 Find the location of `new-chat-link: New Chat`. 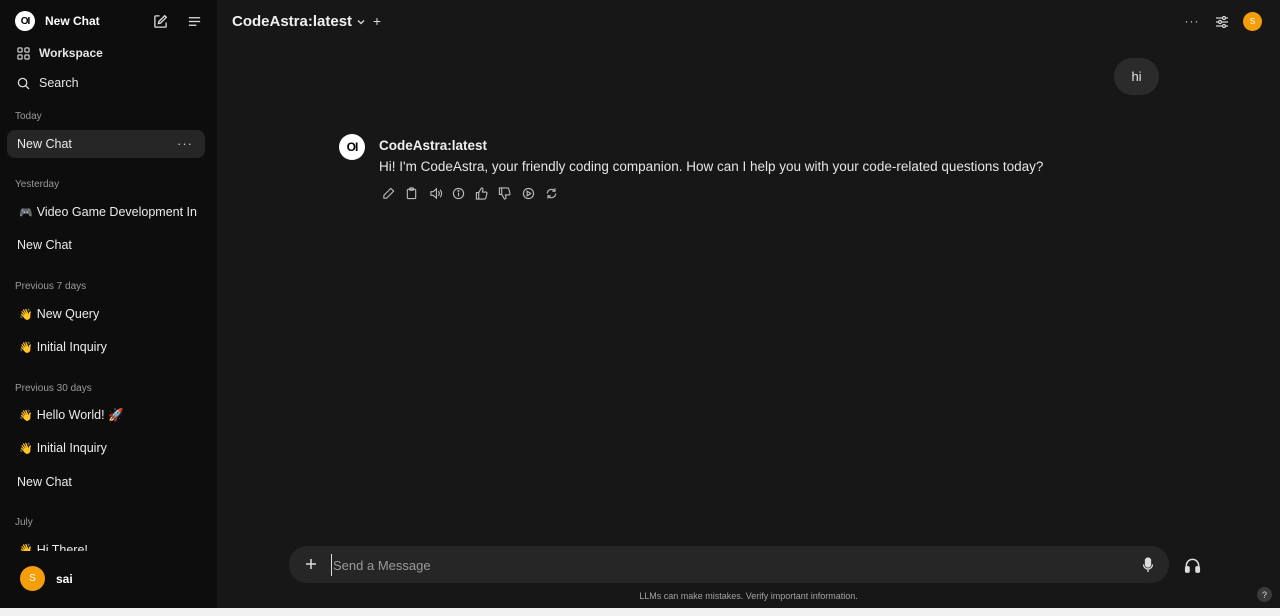

new-chat-link: New Chat is located at coordinates (72, 21).